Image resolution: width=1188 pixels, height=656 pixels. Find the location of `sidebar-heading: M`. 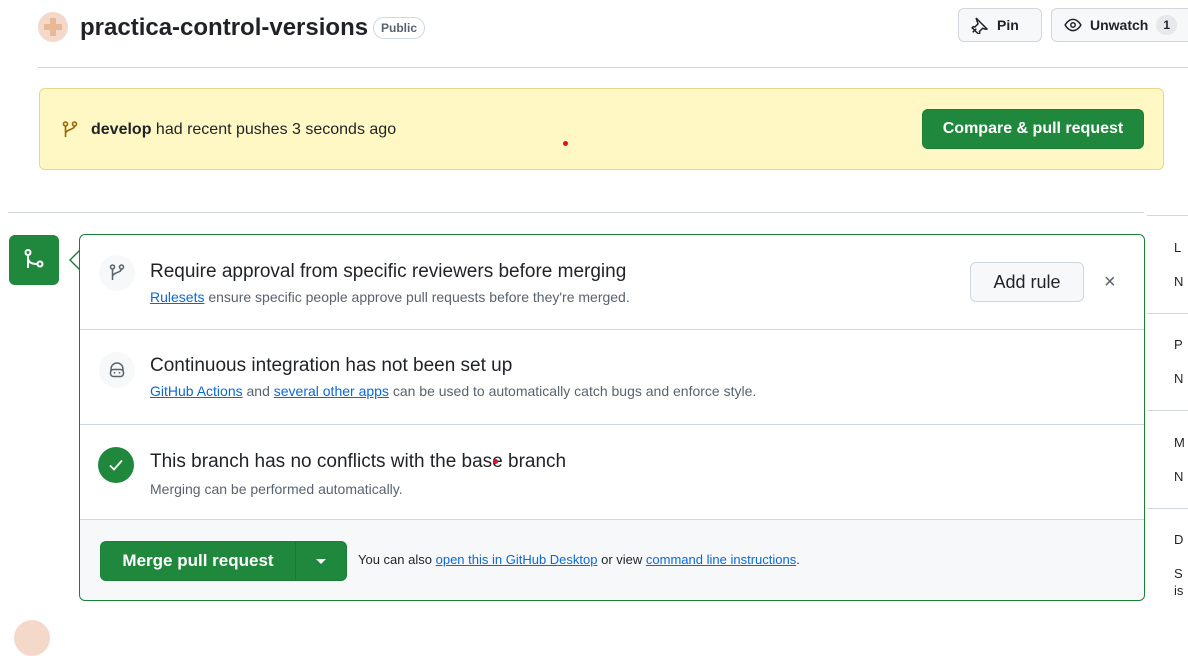

sidebar-heading: M is located at coordinates (1179, 442).